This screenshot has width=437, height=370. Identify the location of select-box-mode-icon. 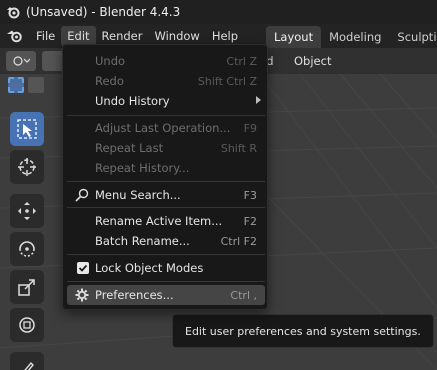
(16, 85).